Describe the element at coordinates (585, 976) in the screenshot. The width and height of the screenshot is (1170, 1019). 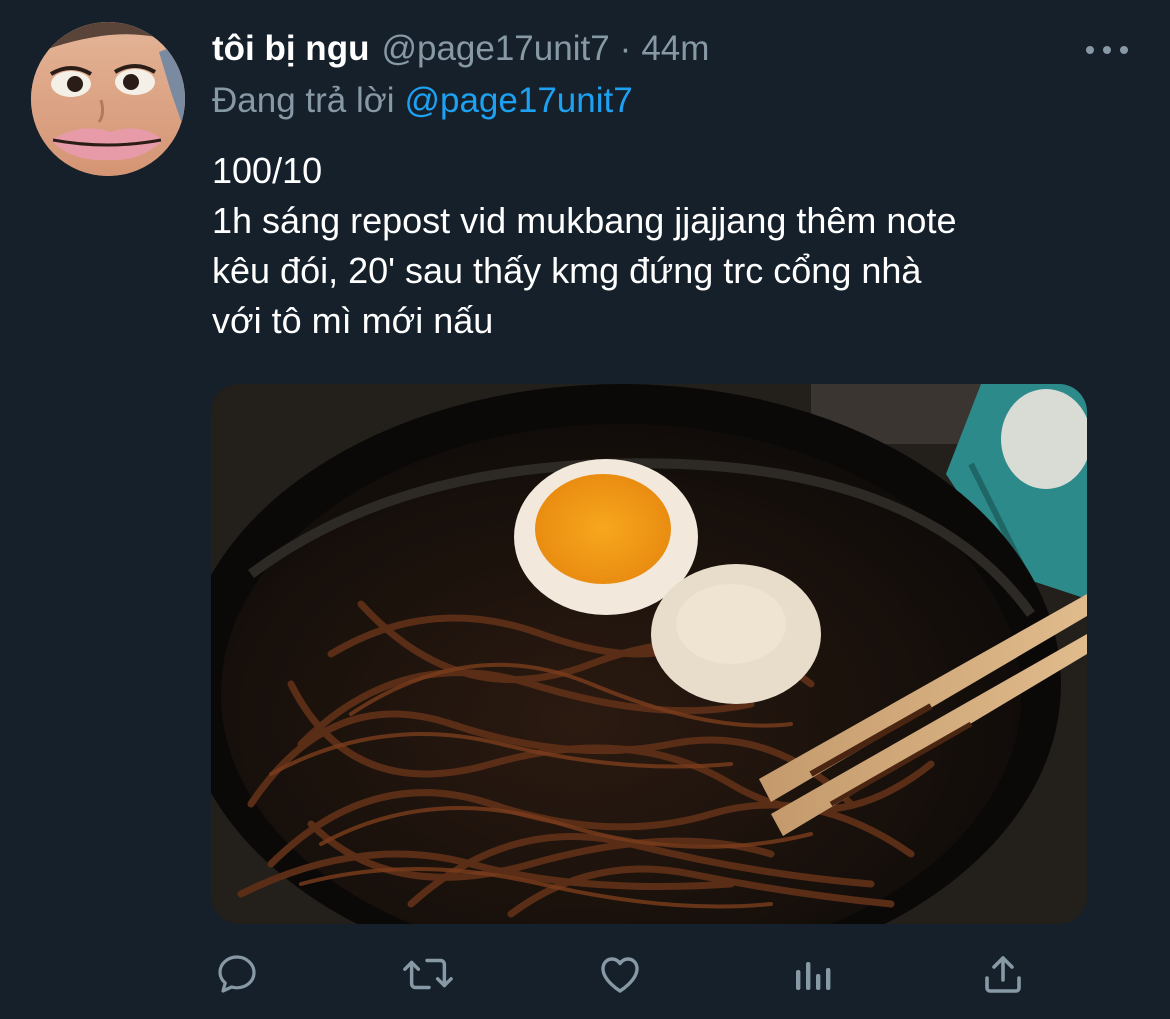
I see `tweet-actions` at that location.